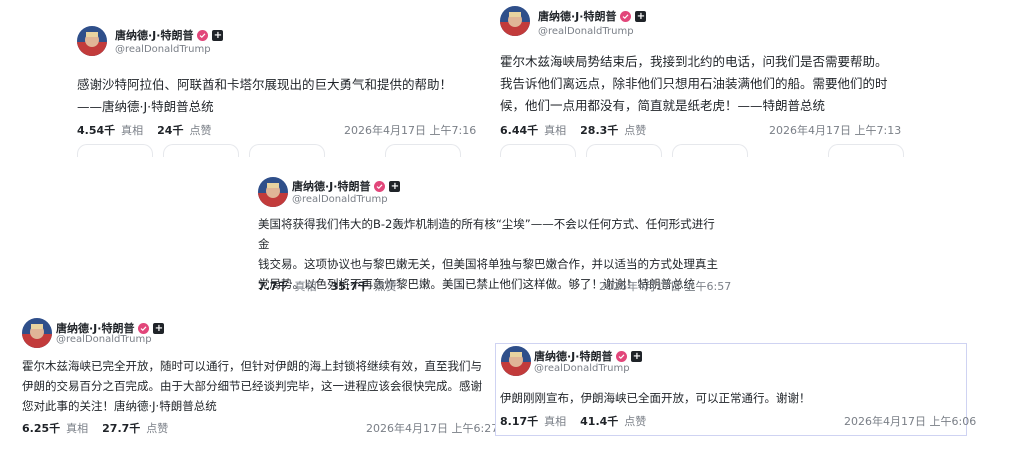 This screenshot has width=1024, height=454. I want to click on post-text-line: 霍尔木兹海峡局势结束后，我接到北约的电话，问我们是否需要帮助。, so click(694, 61).